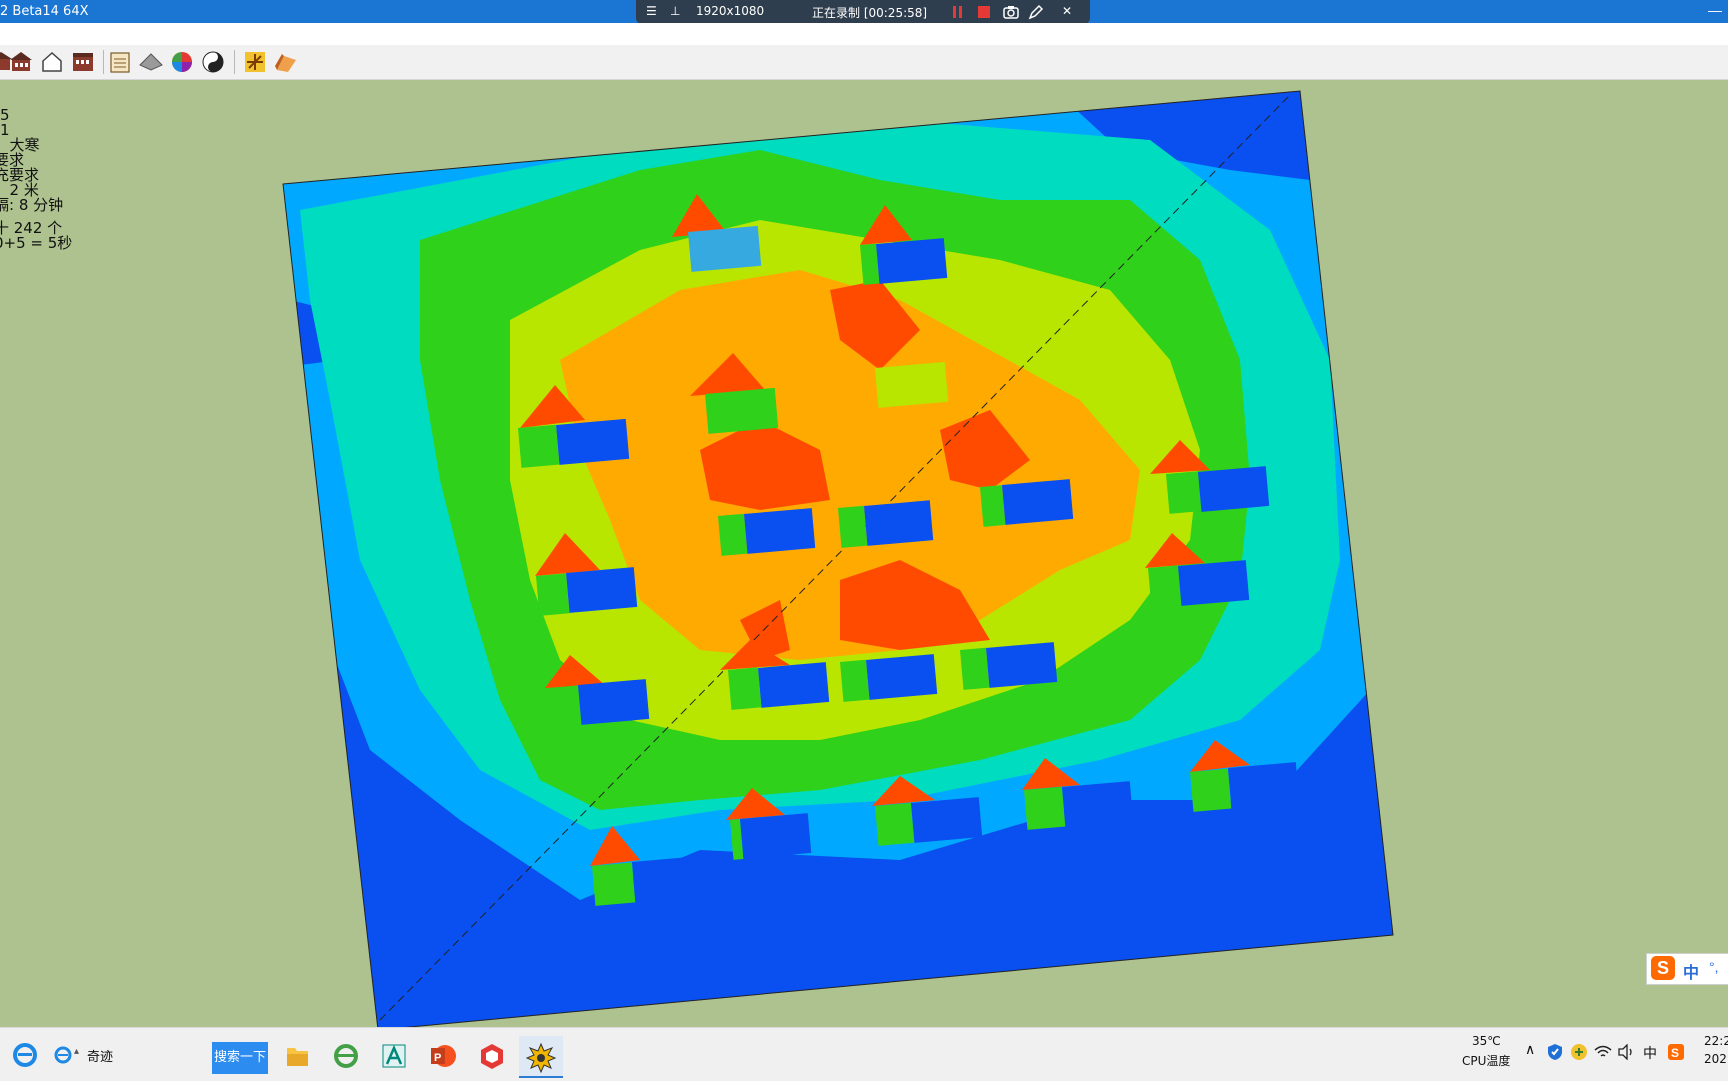 This screenshot has height=1081, width=1728. I want to click on app-a, so click(394, 1056).